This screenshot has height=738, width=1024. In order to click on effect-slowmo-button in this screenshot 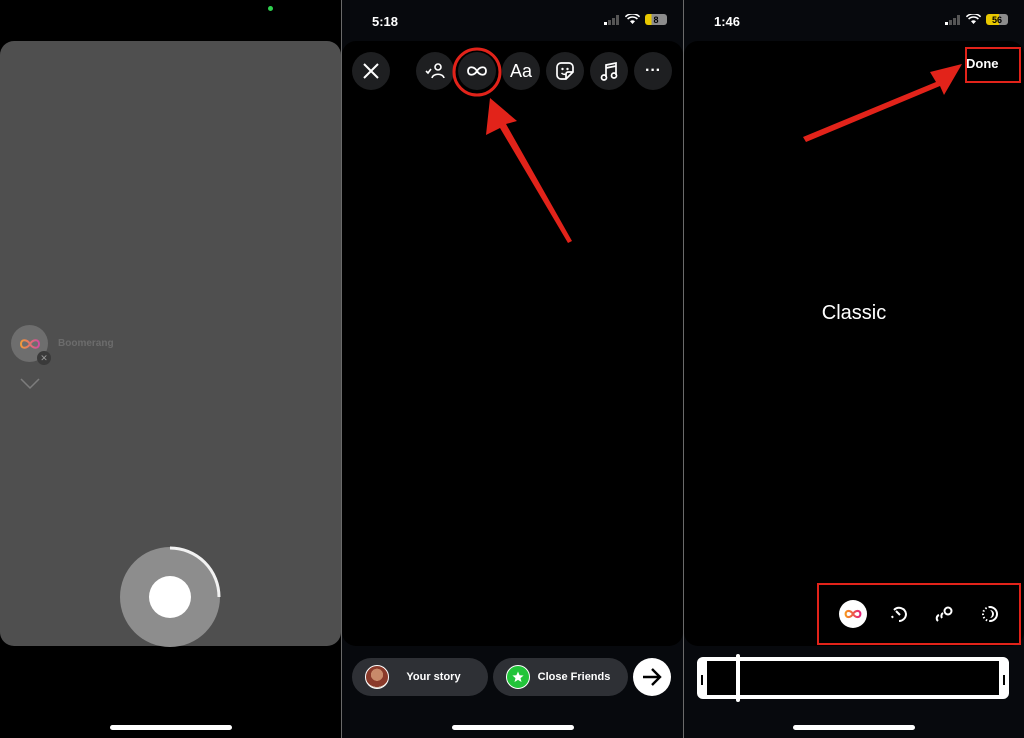, I will do `click(899, 614)`.